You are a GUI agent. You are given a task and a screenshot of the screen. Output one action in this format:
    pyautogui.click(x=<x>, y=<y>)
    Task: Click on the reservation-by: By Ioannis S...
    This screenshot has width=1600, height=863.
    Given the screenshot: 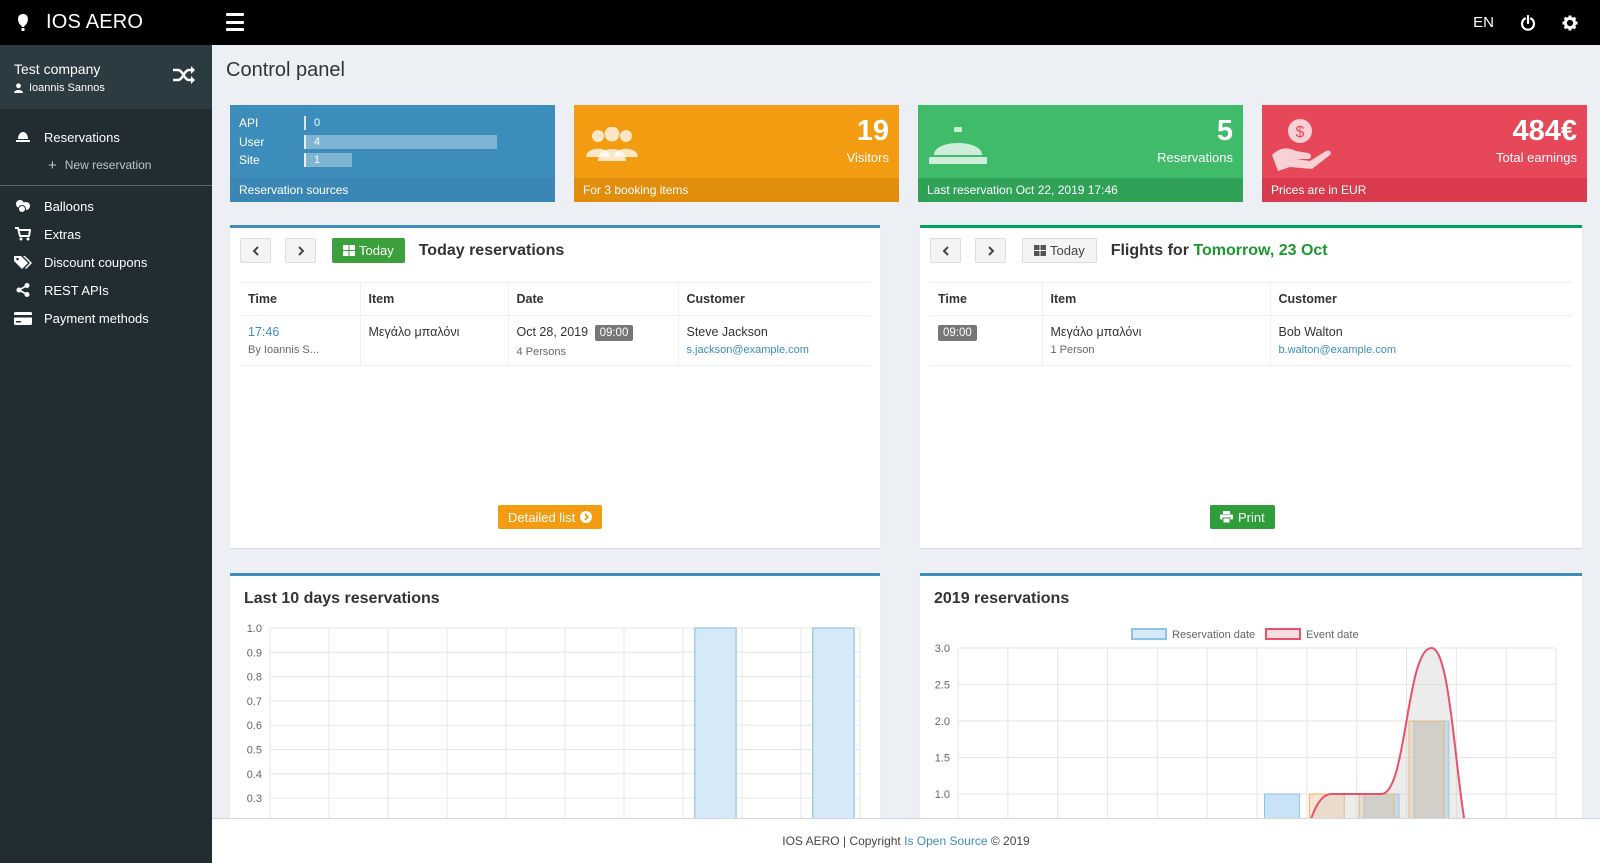 What is the action you would take?
    pyautogui.click(x=283, y=350)
    